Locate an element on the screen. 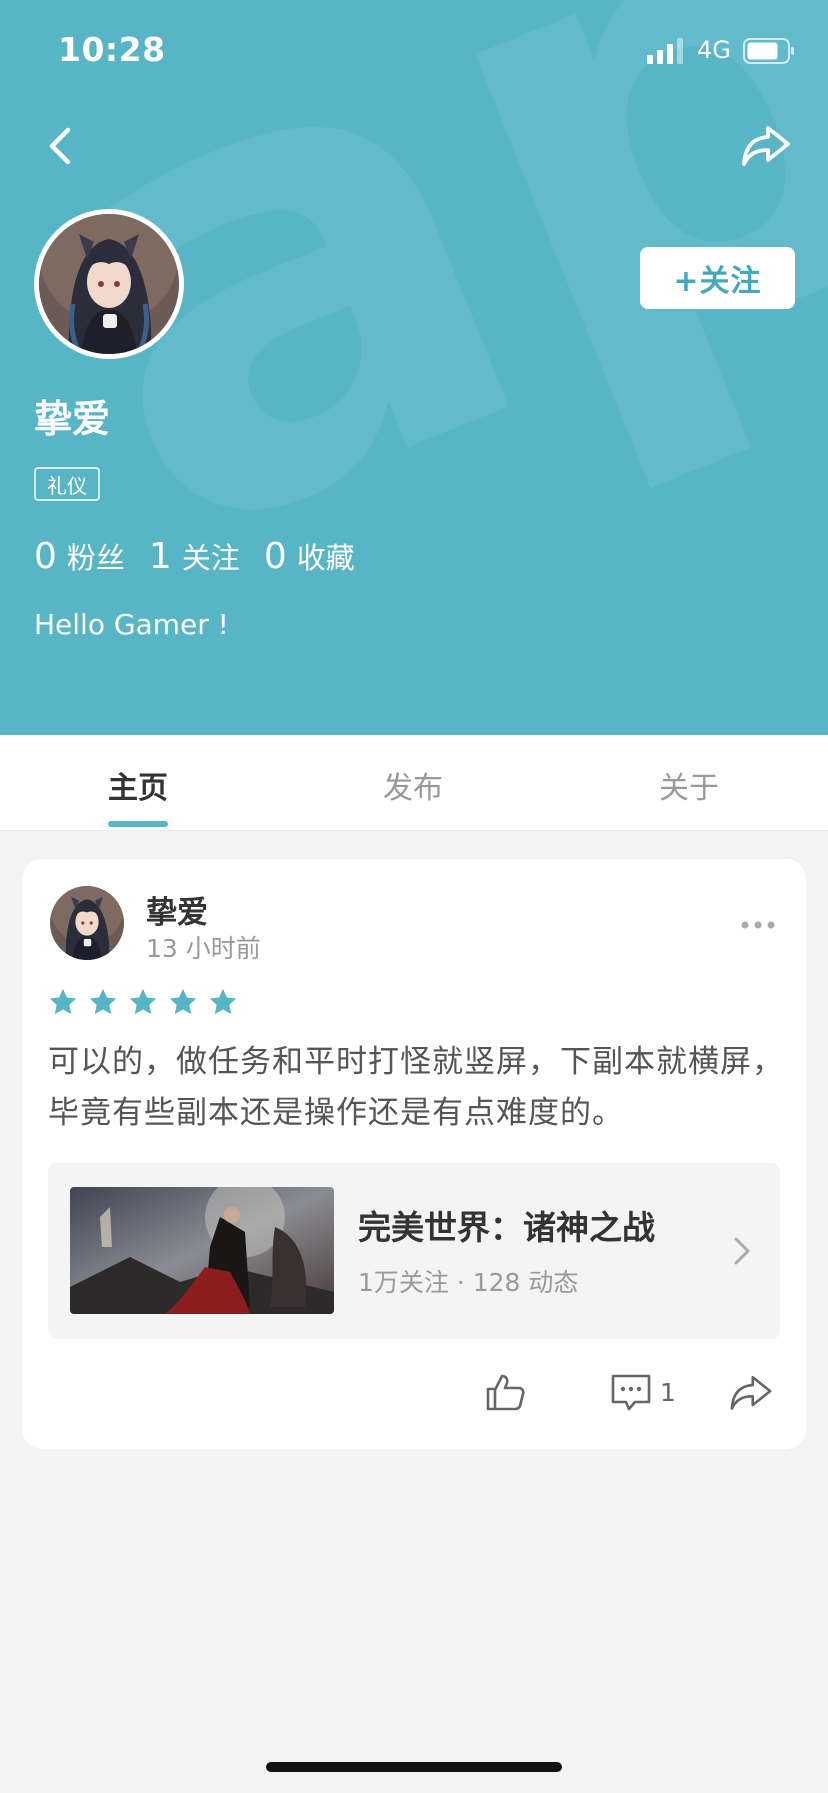 This screenshot has width=828, height=1793. back-arrow-icon is located at coordinates (62, 146).